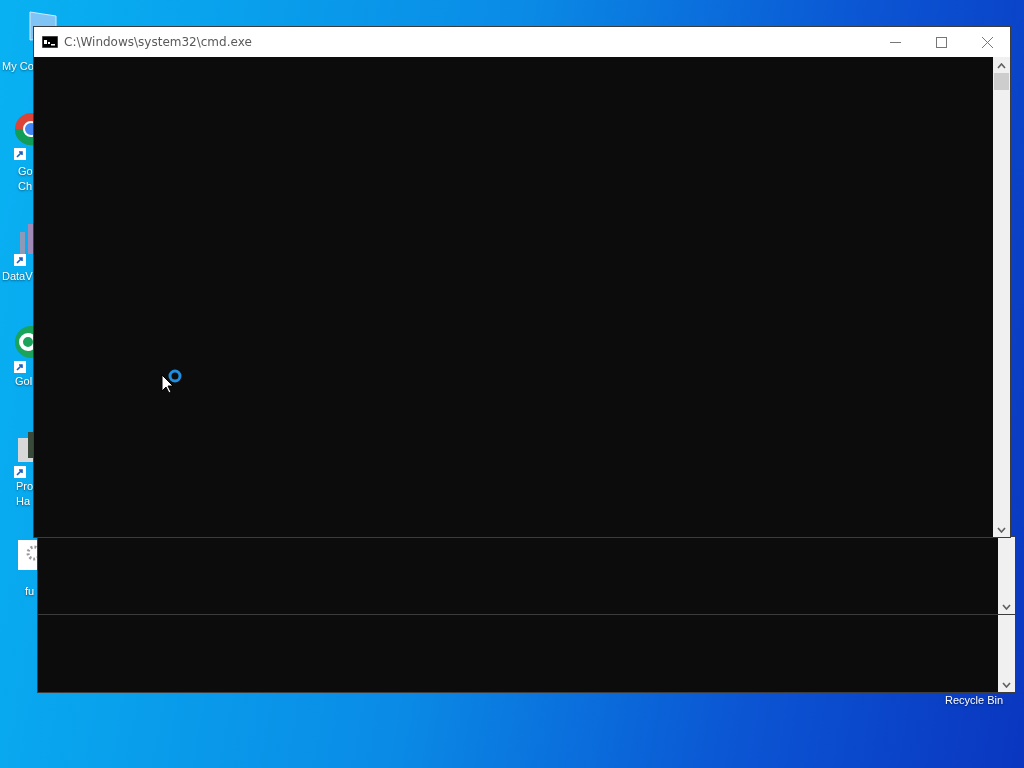 The width and height of the screenshot is (1024, 768). Describe the element at coordinates (30, 591) in the screenshot. I see `icon-label: fu` at that location.